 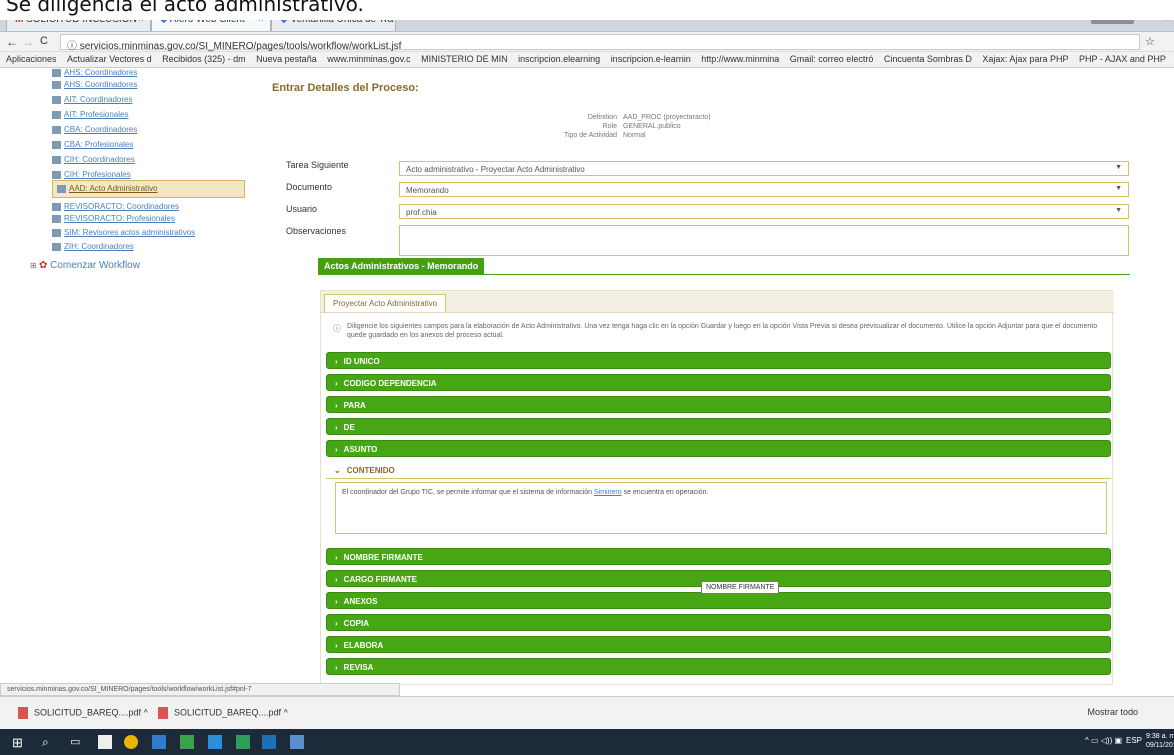 What do you see at coordinates (44, 265) in the screenshot?
I see `workflow-icon: ✿` at bounding box center [44, 265].